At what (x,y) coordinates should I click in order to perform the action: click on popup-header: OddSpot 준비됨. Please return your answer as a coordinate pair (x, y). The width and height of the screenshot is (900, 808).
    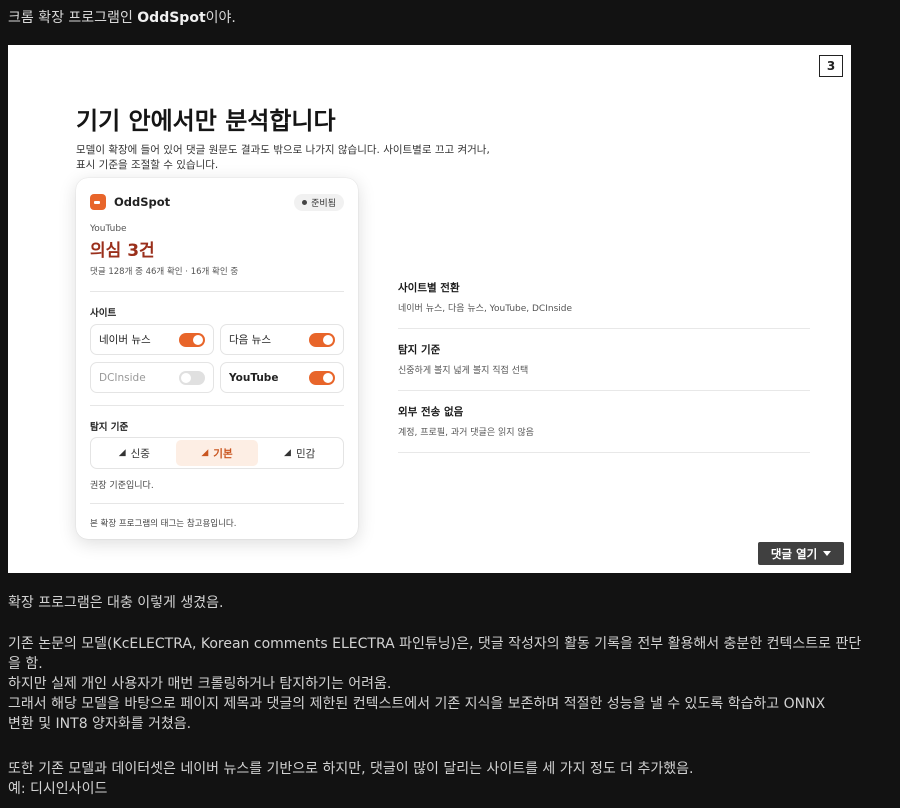
    Looking at the image, I should click on (217, 202).